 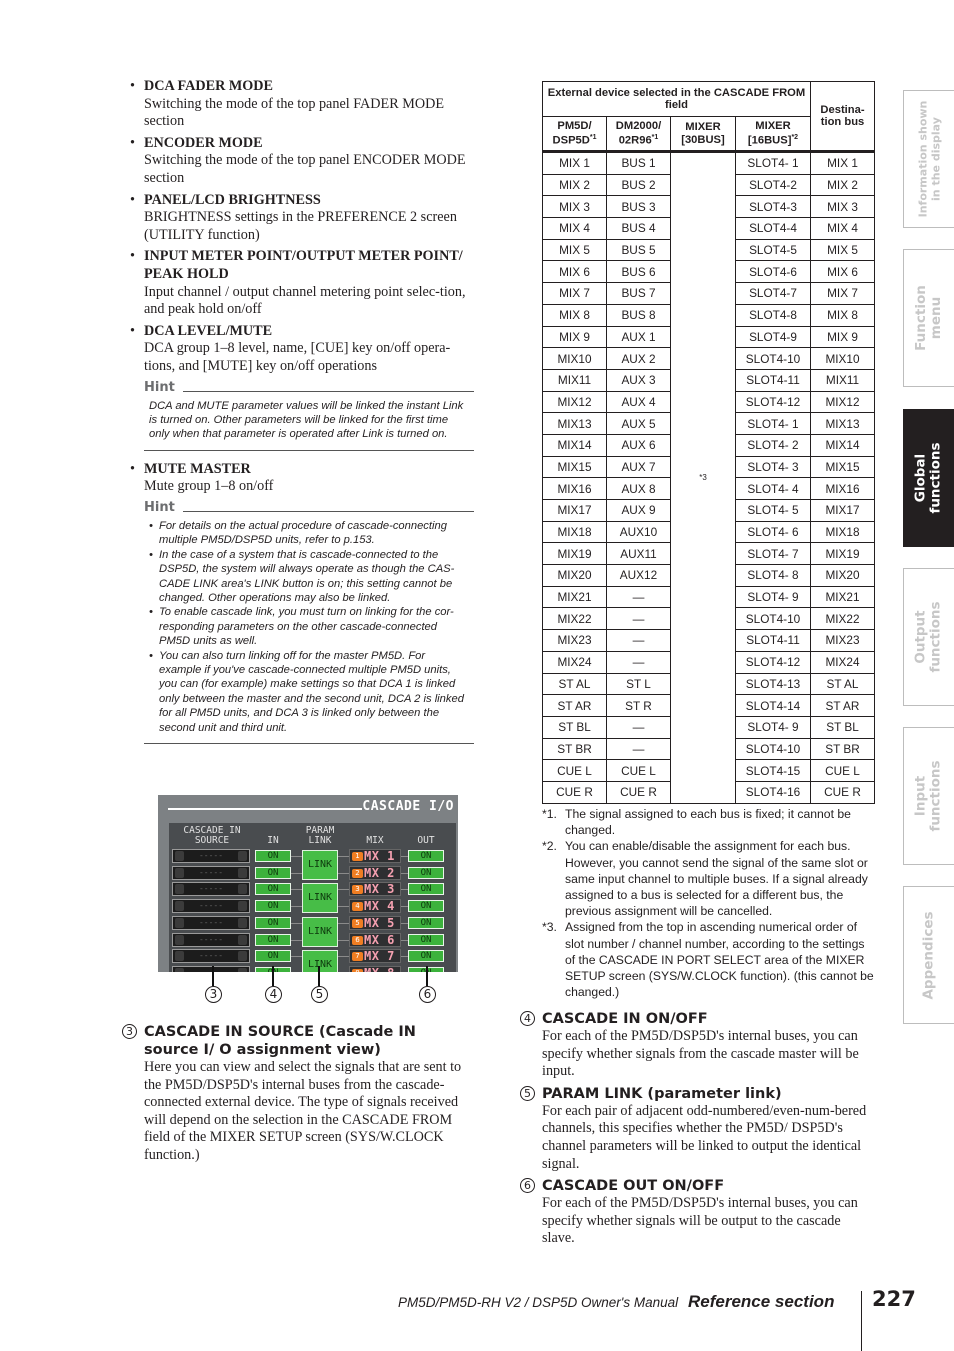 I want to click on cell-destination: ST BR, so click(x=842, y=749).